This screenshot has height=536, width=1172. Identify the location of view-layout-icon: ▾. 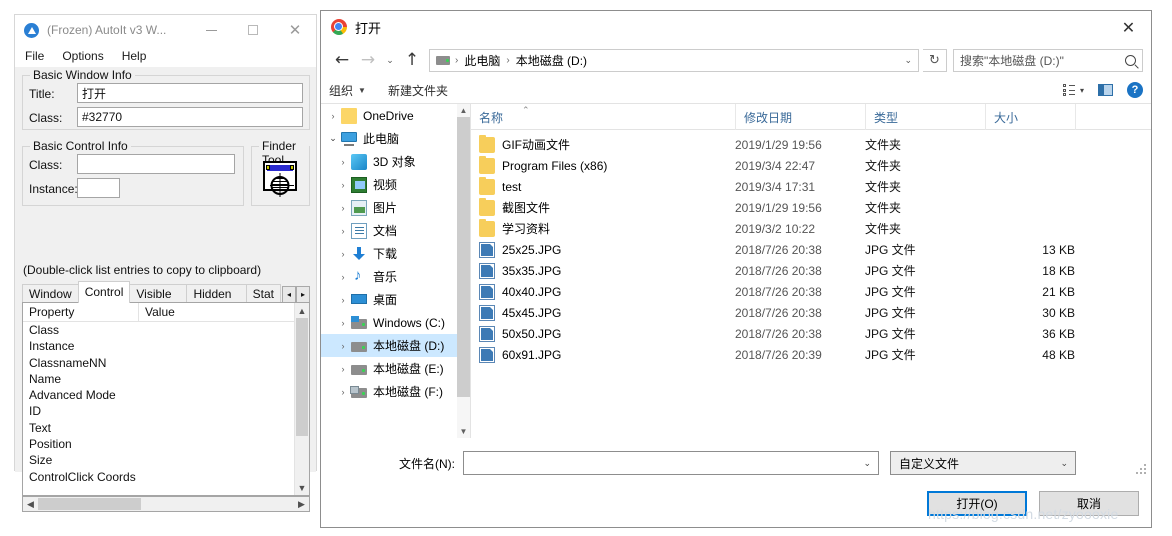
(1073, 90).